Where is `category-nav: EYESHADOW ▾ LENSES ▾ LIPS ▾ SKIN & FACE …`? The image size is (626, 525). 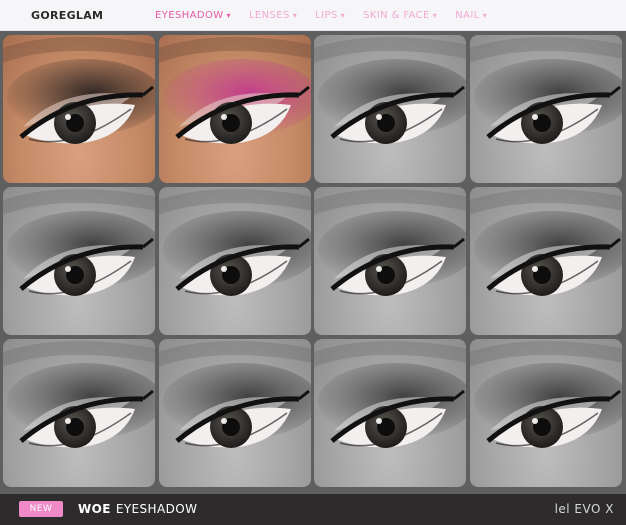 category-nav: EYESHADOW ▾ LENSES ▾ LIPS ▾ SKIN & FACE … is located at coordinates (330, 15).